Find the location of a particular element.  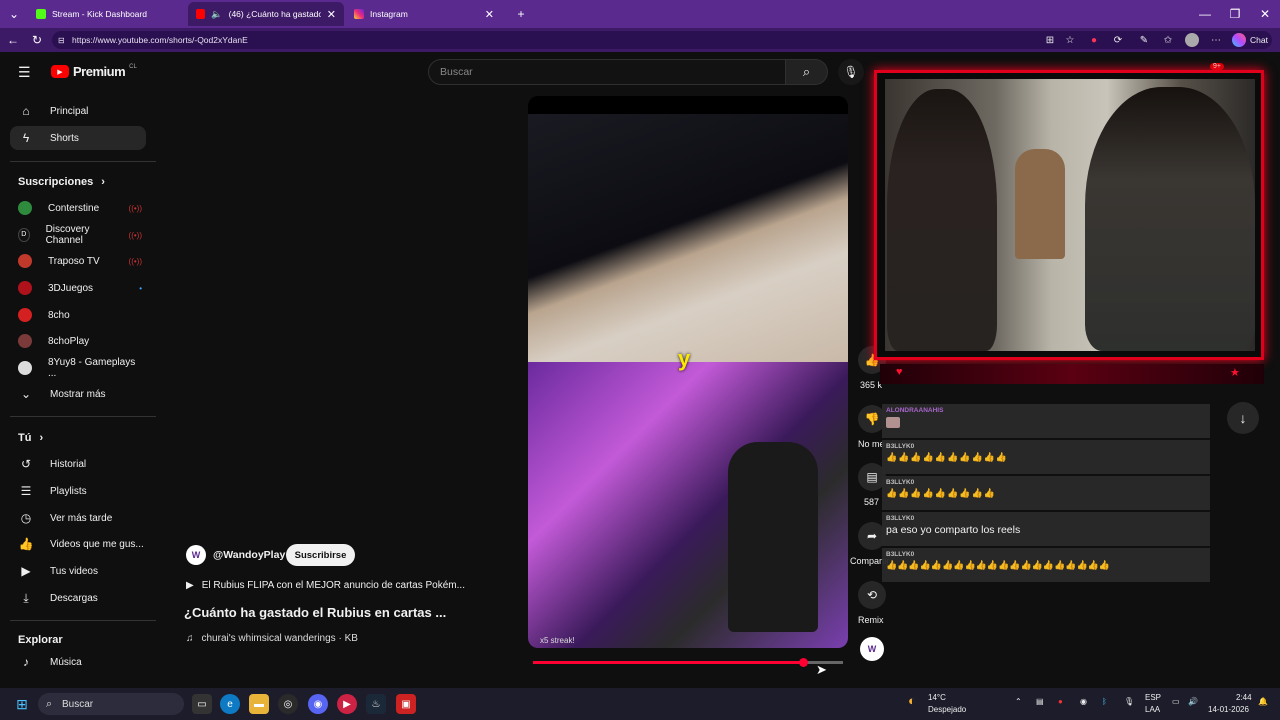

weather-temp: 14°C is located at coordinates (937, 697).